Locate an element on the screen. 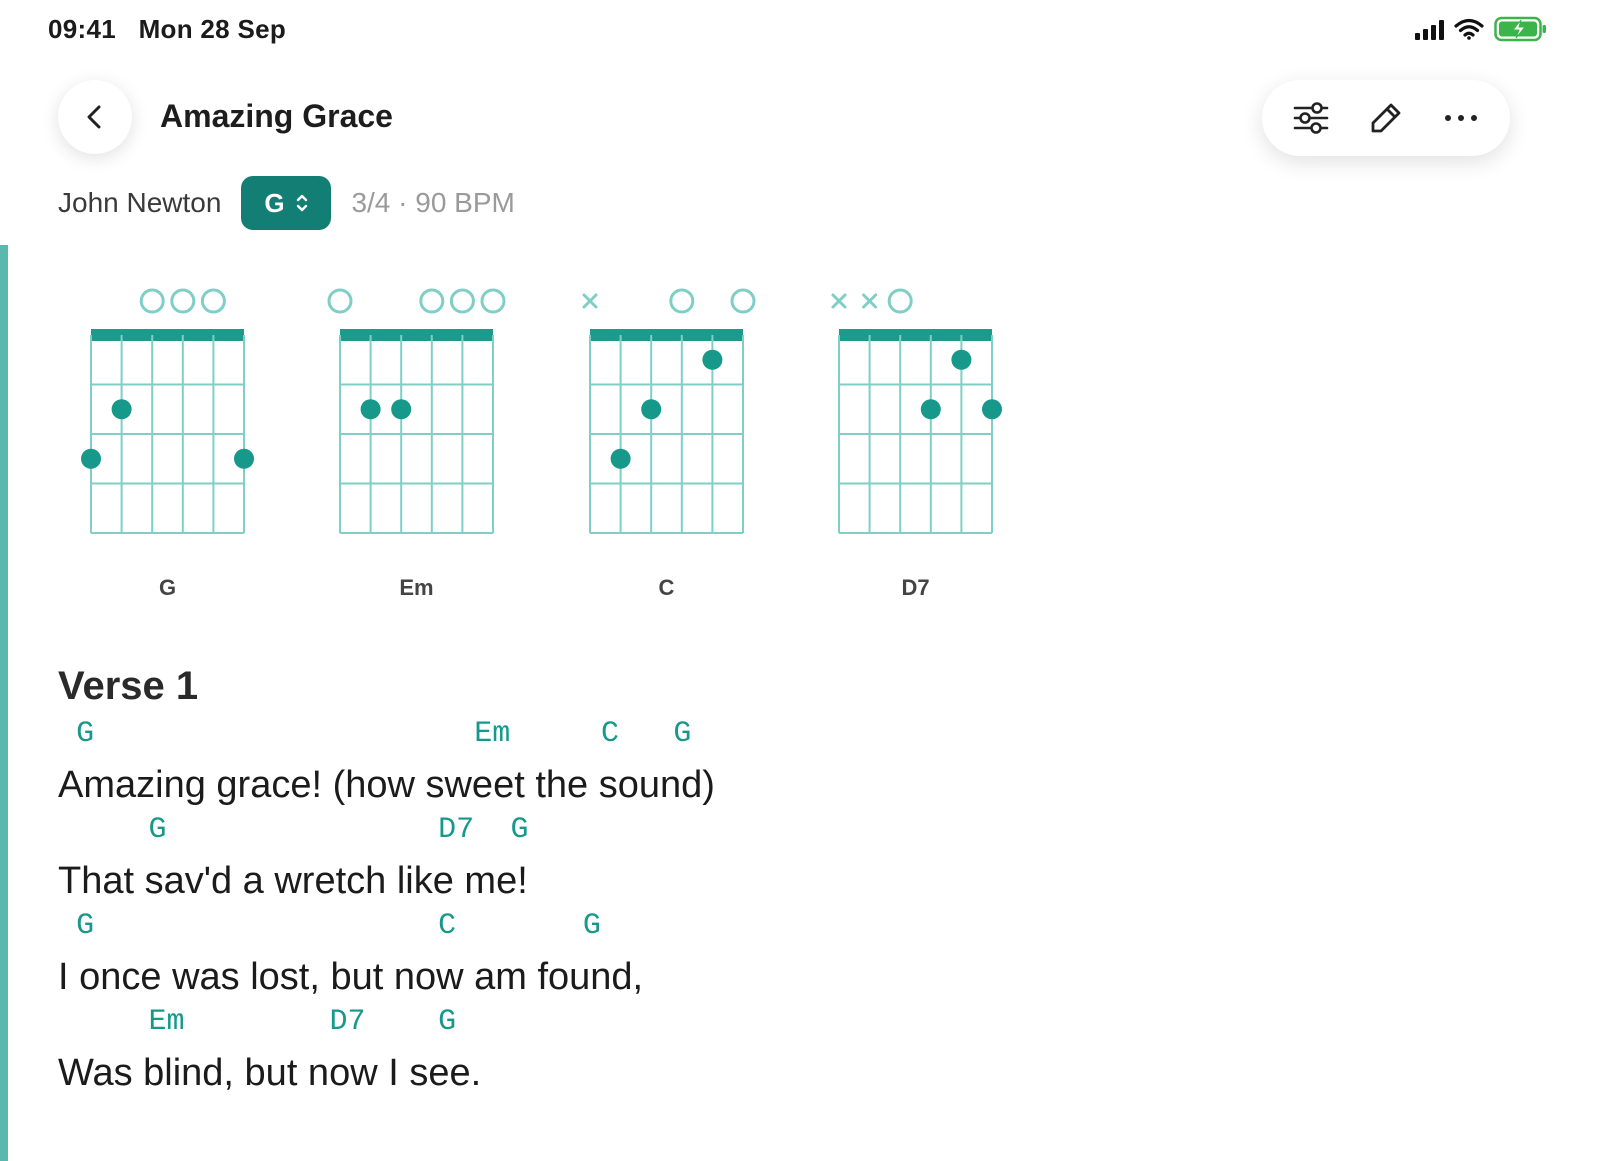  lyric-line: G C G I once was lost, but now am found, is located at coordinates (386, 957).